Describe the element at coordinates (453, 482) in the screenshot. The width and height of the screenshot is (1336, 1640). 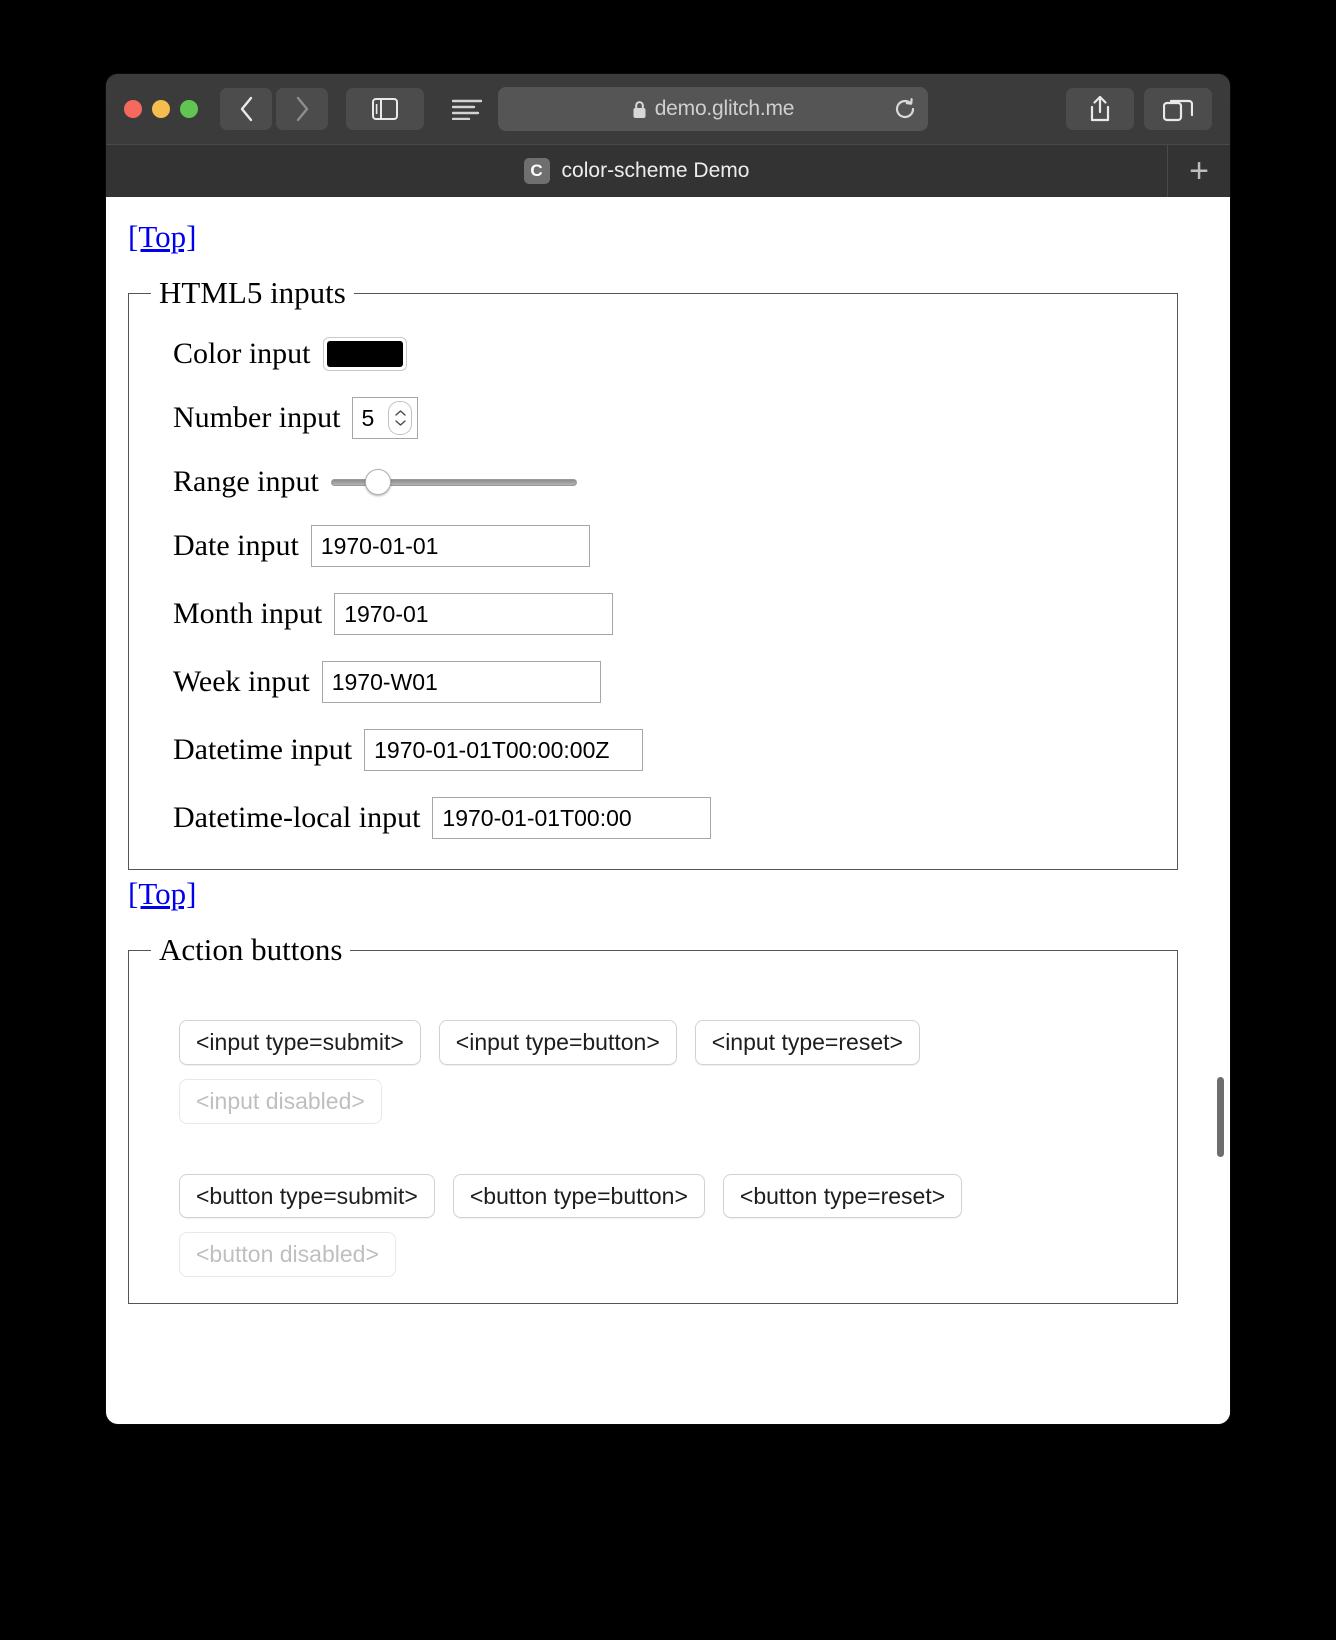
I see `range-input` at that location.